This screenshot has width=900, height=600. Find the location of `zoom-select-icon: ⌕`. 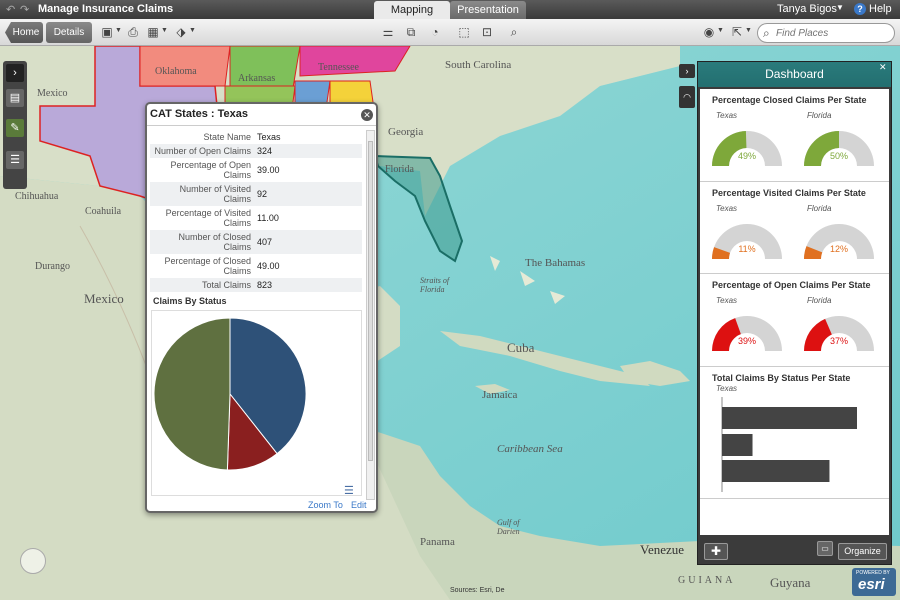

zoom-select-icon: ⌕ is located at coordinates (514, 32).